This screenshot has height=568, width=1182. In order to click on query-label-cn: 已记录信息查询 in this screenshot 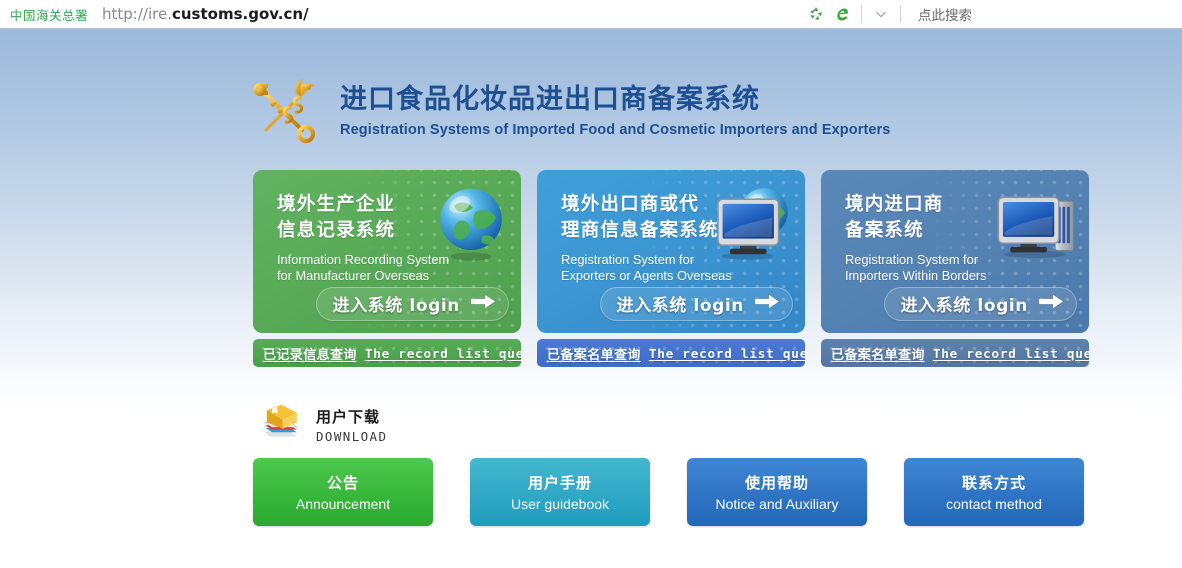, I will do `click(310, 355)`.